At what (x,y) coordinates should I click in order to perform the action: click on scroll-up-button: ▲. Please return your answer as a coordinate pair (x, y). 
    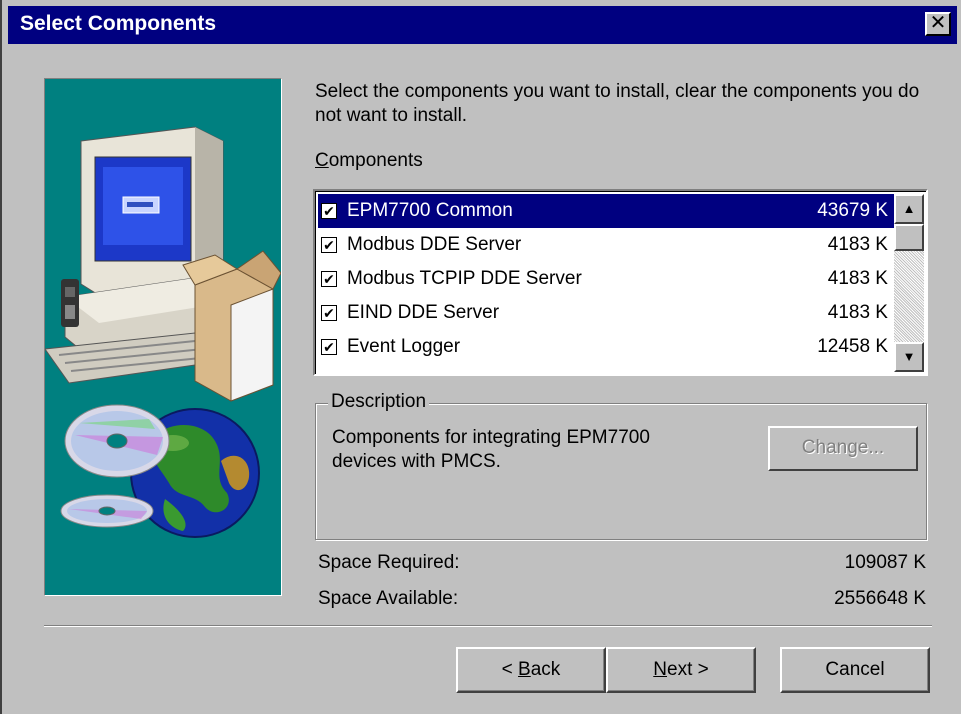
    Looking at the image, I should click on (909, 209).